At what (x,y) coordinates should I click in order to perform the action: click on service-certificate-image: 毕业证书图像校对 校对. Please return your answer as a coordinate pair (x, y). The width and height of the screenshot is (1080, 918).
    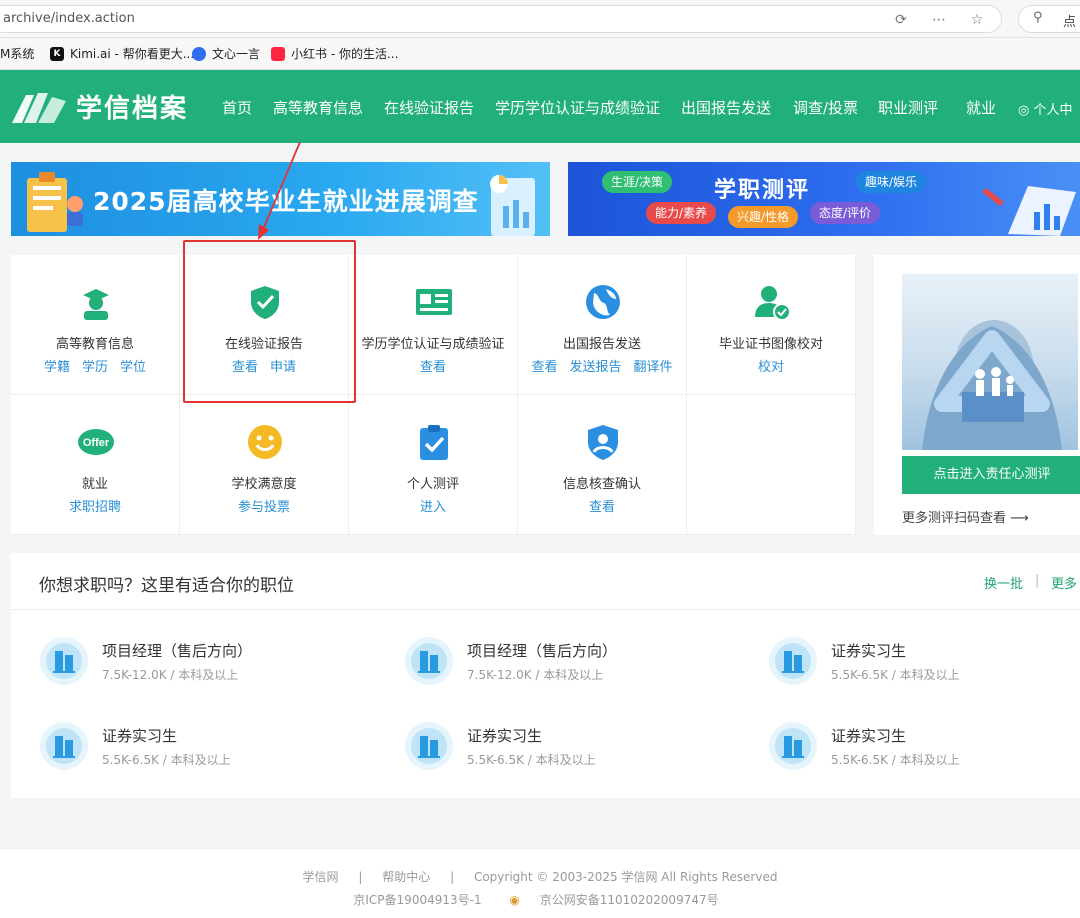
    Looking at the image, I should click on (771, 325).